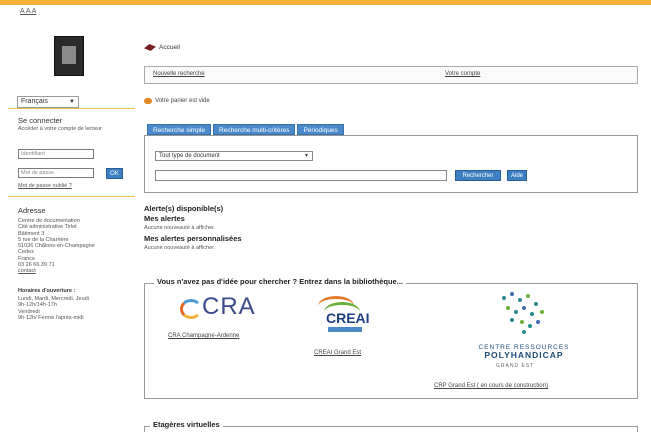  I want to click on creai-band, so click(345, 329).